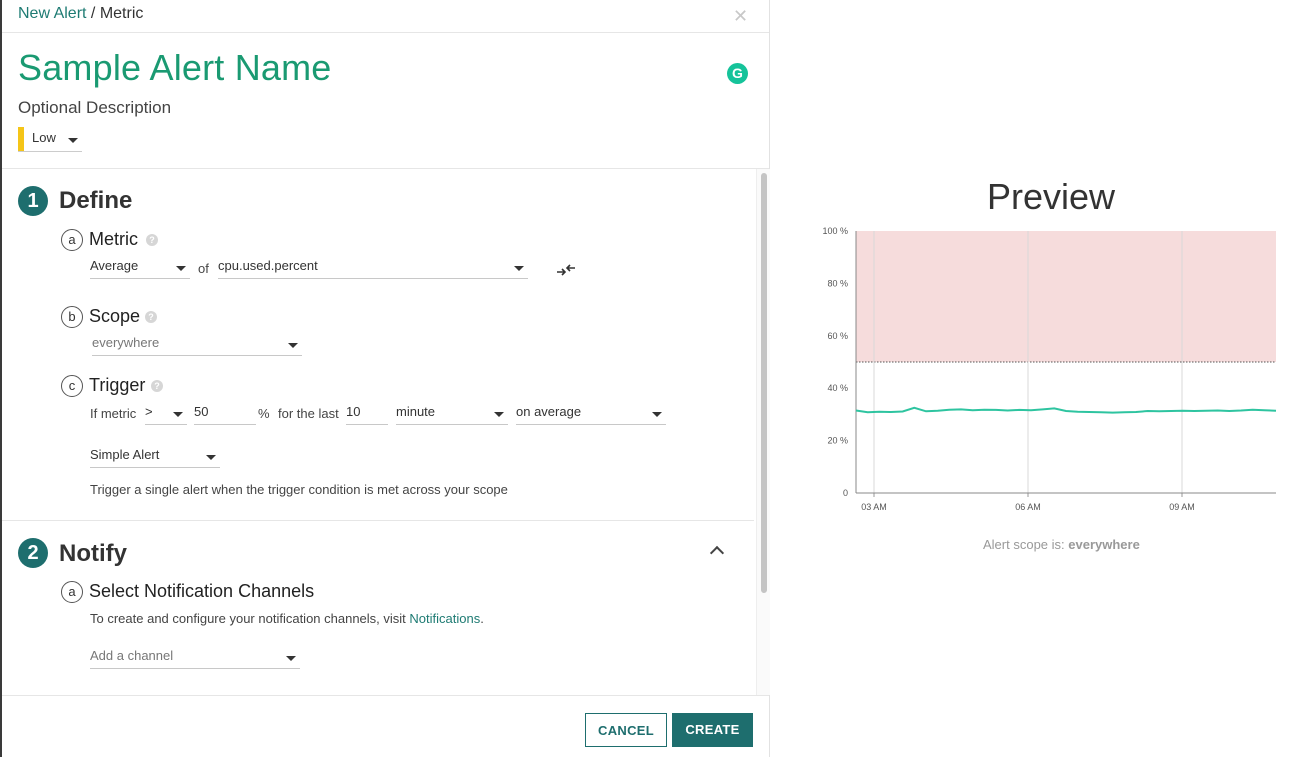 Image resolution: width=1299 pixels, height=758 pixels. What do you see at coordinates (72, 317) in the screenshot?
I see `substep-letter-scope: b` at bounding box center [72, 317].